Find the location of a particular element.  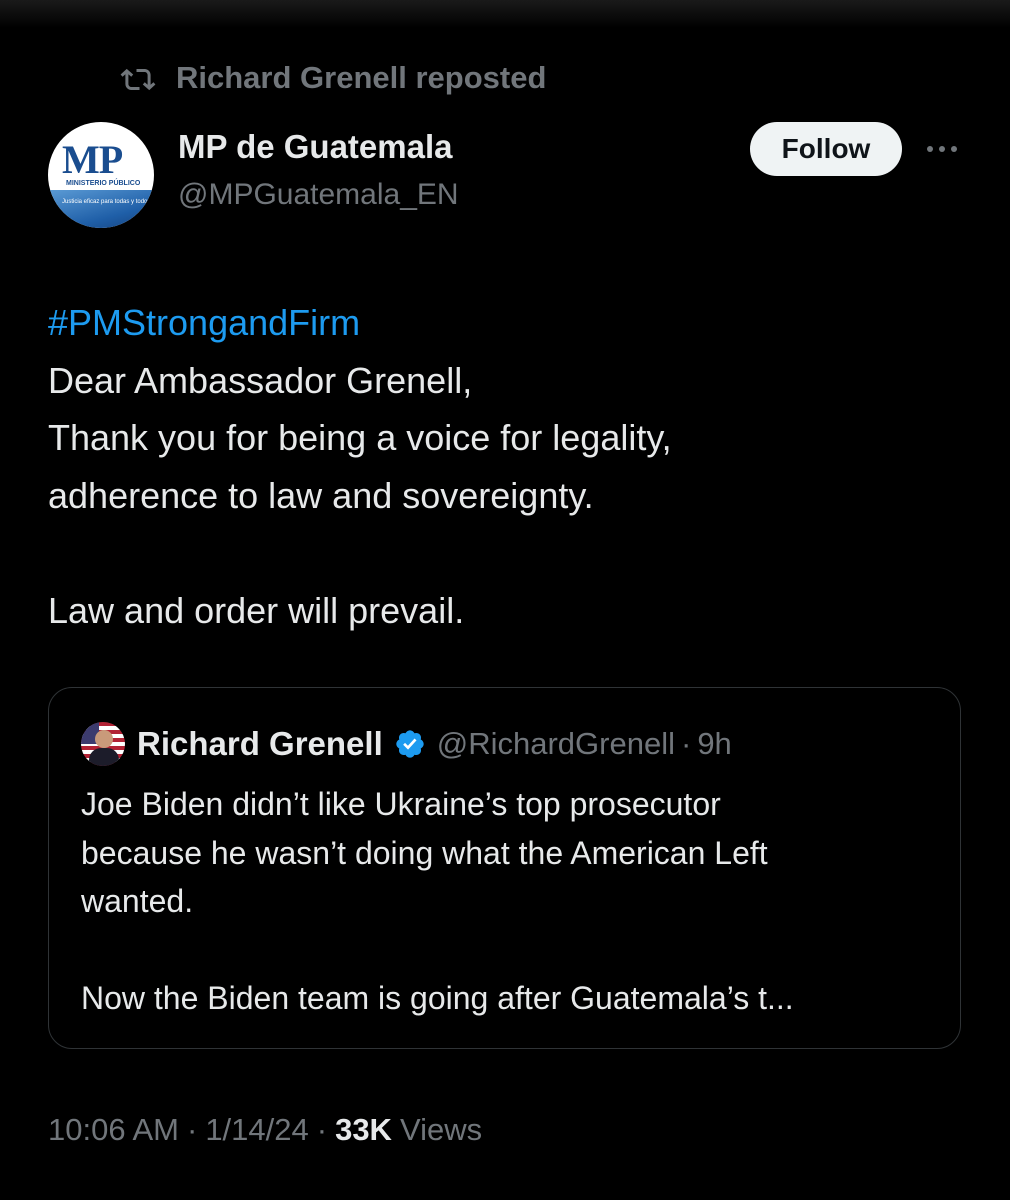

quote-line: wanted. is located at coordinates (137, 901).